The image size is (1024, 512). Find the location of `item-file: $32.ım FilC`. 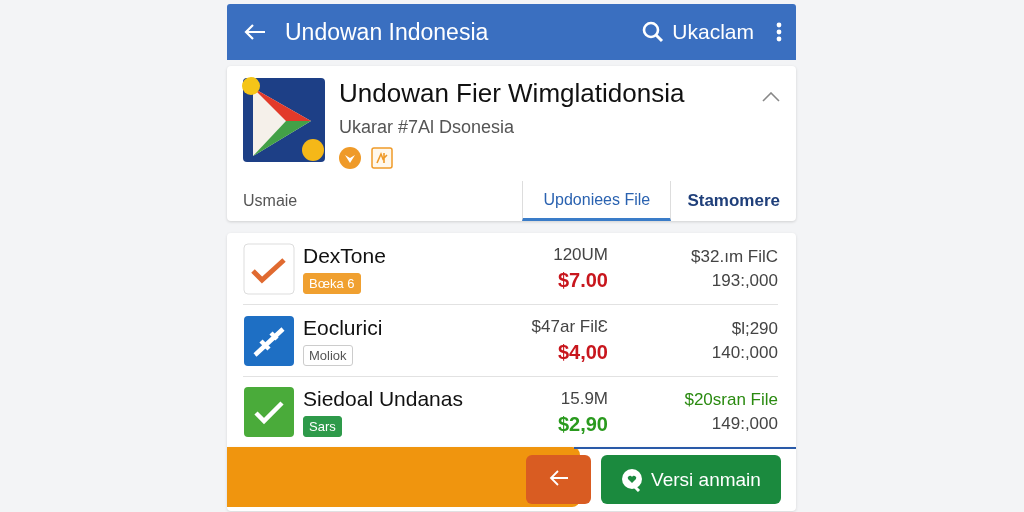

item-file: $32.ım FilC is located at coordinates (734, 256).